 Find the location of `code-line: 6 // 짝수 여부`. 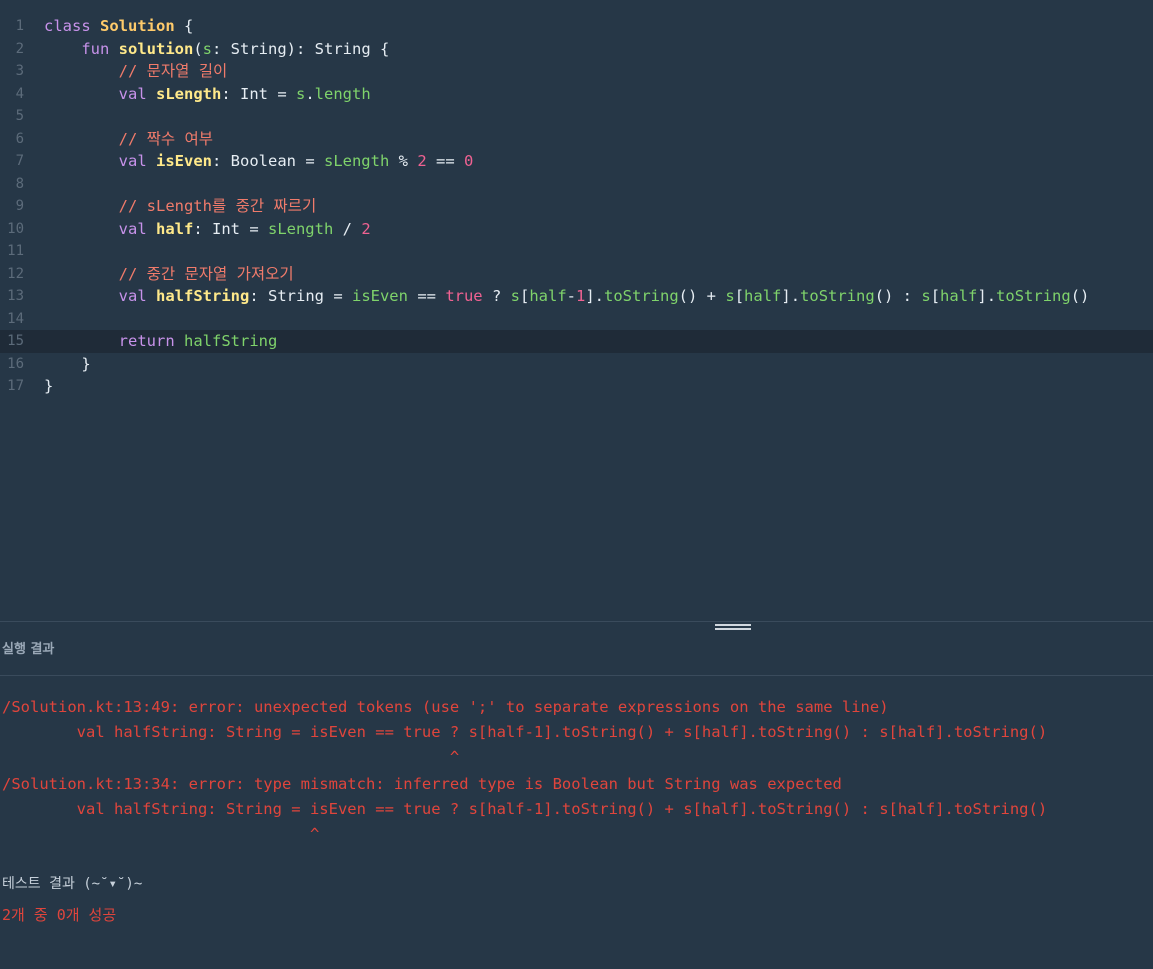

code-line: 6 // 짝수 여부 is located at coordinates (576, 139).